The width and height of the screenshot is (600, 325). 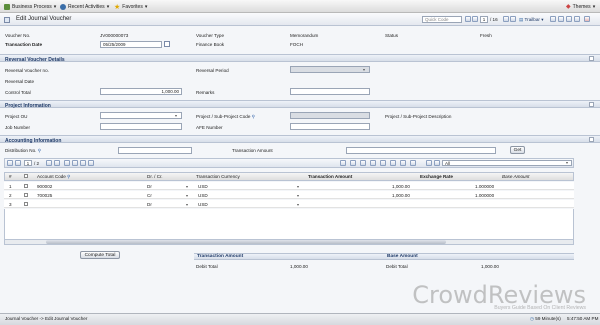 I want to click on grid-header, so click(x=289, y=176).